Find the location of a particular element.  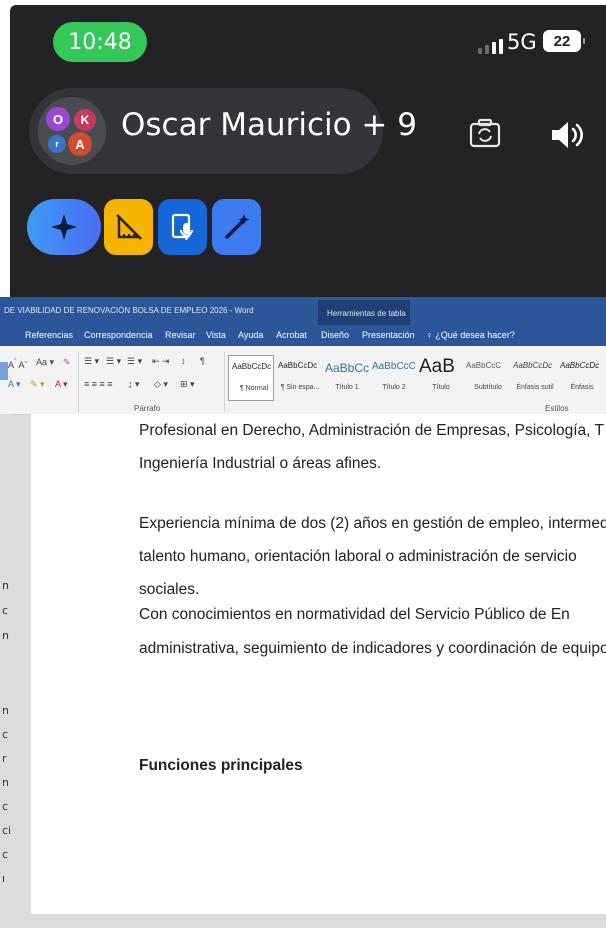

network-type: 5G is located at coordinates (522, 42).